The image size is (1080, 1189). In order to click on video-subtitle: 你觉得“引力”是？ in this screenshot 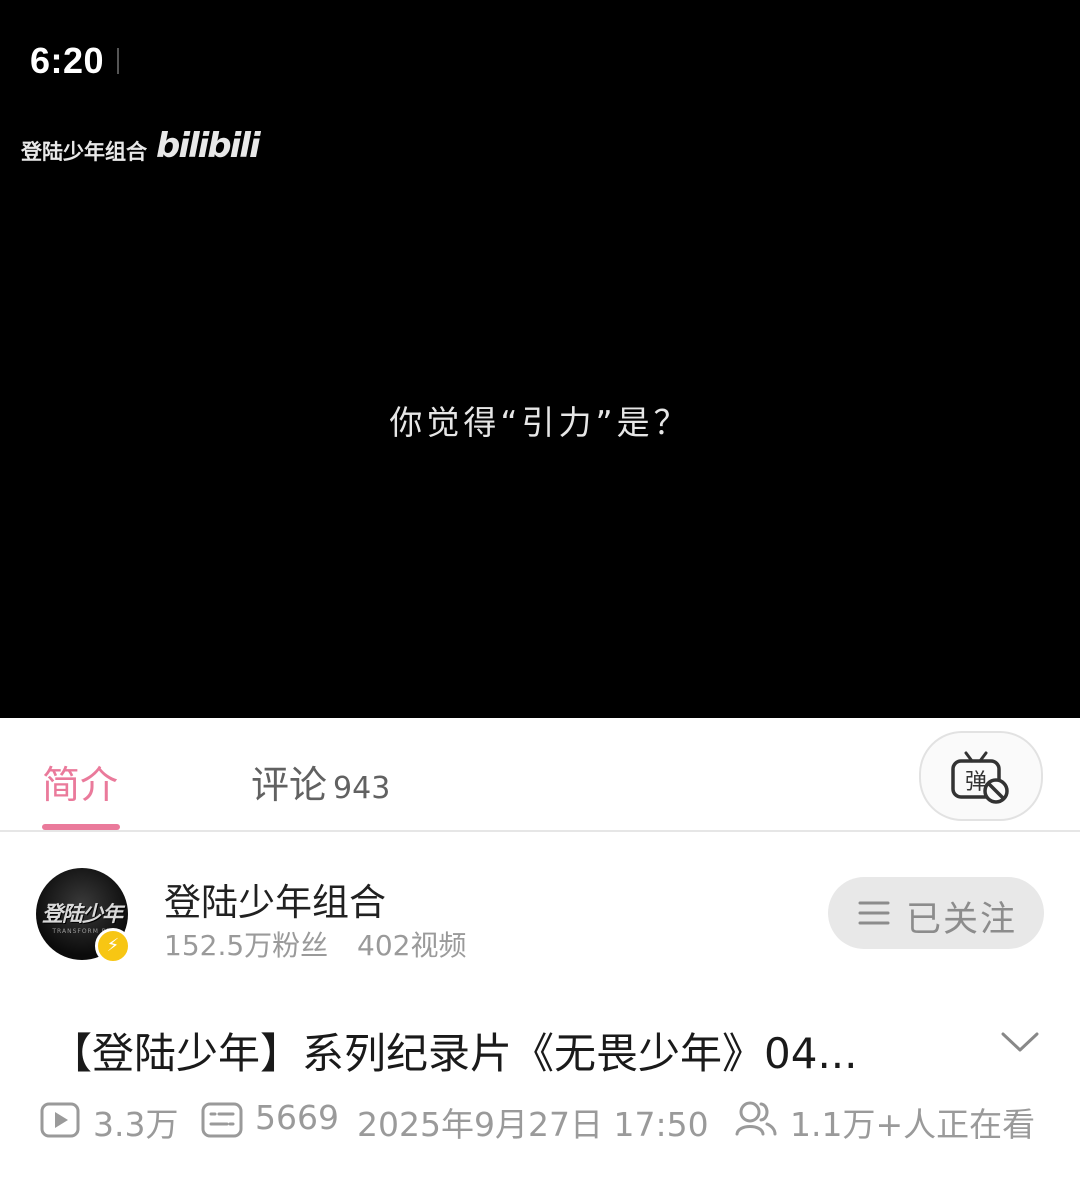, I will do `click(540, 422)`.